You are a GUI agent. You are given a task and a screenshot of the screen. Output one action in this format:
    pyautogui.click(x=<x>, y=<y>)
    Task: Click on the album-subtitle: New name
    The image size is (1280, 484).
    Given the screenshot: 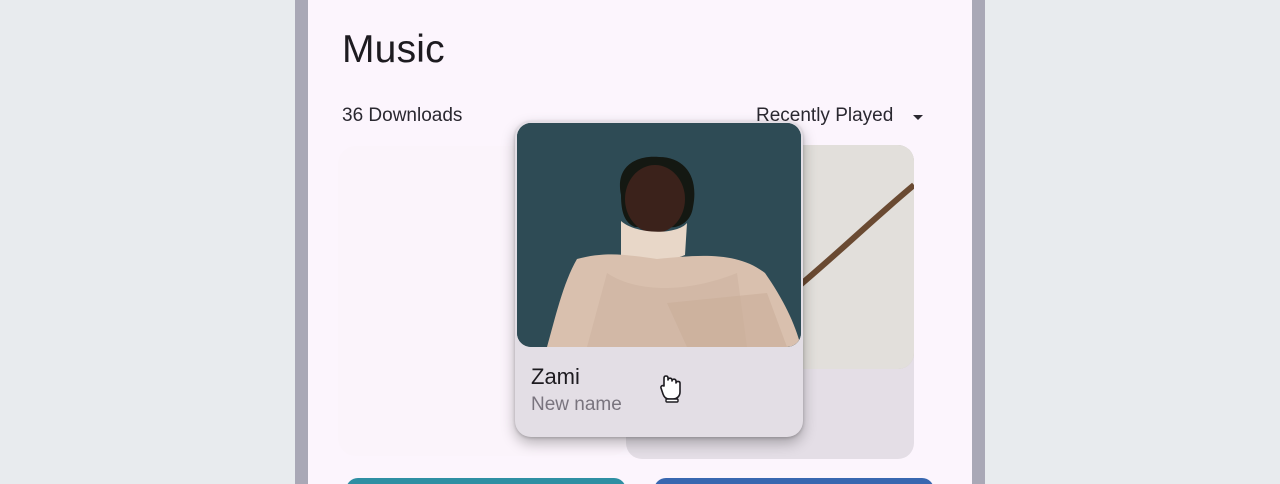 What is the action you would take?
    pyautogui.click(x=576, y=404)
    